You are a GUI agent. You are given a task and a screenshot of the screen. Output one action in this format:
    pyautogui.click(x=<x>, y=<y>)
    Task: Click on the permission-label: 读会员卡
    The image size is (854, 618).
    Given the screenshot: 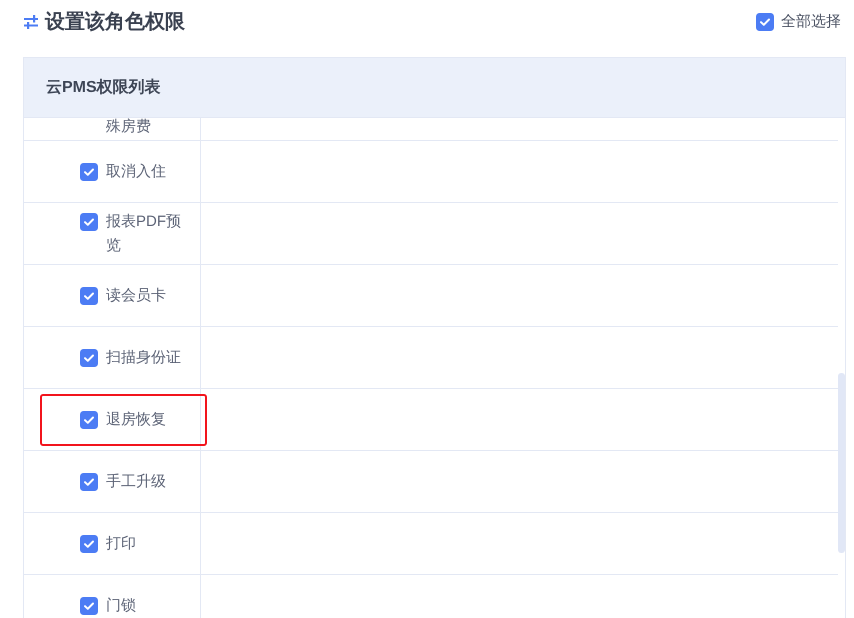 What is the action you would take?
    pyautogui.click(x=136, y=296)
    